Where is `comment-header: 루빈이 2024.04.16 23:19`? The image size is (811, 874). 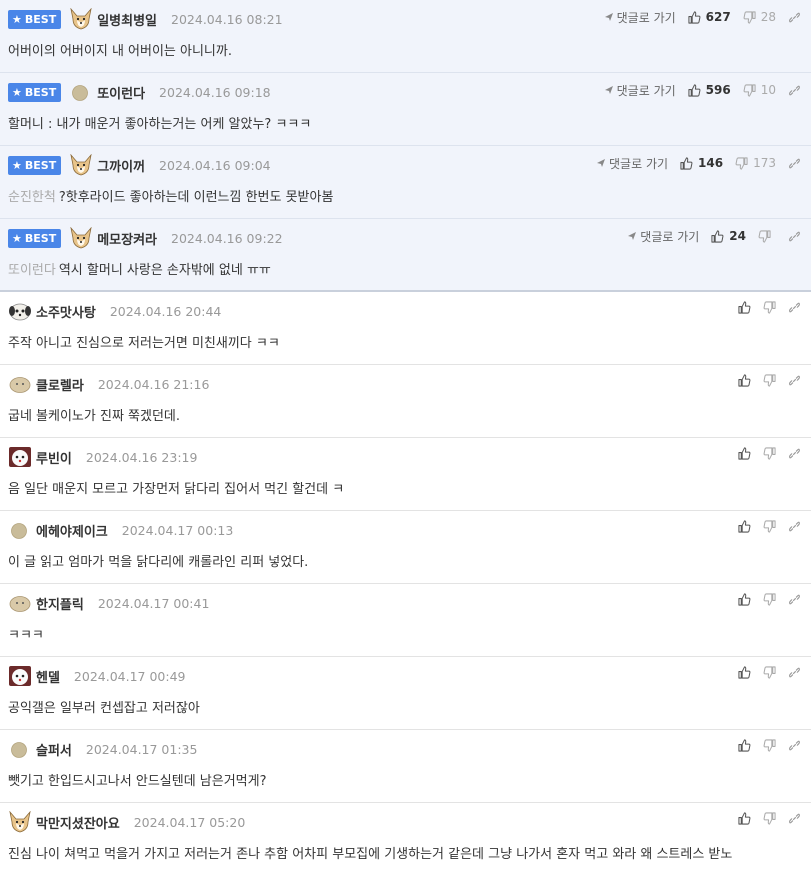
comment-header: 루빈이 2024.04.16 23:19 is located at coordinates (102, 457).